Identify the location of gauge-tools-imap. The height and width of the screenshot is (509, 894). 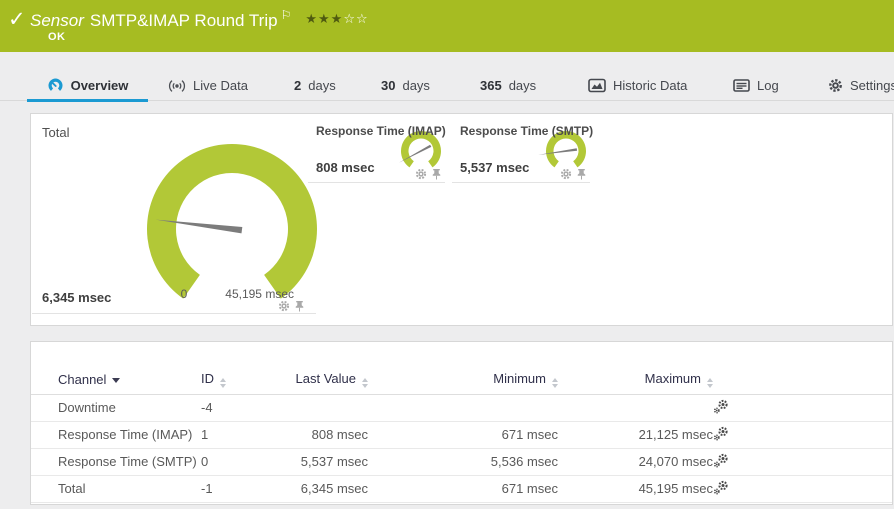
(428, 174).